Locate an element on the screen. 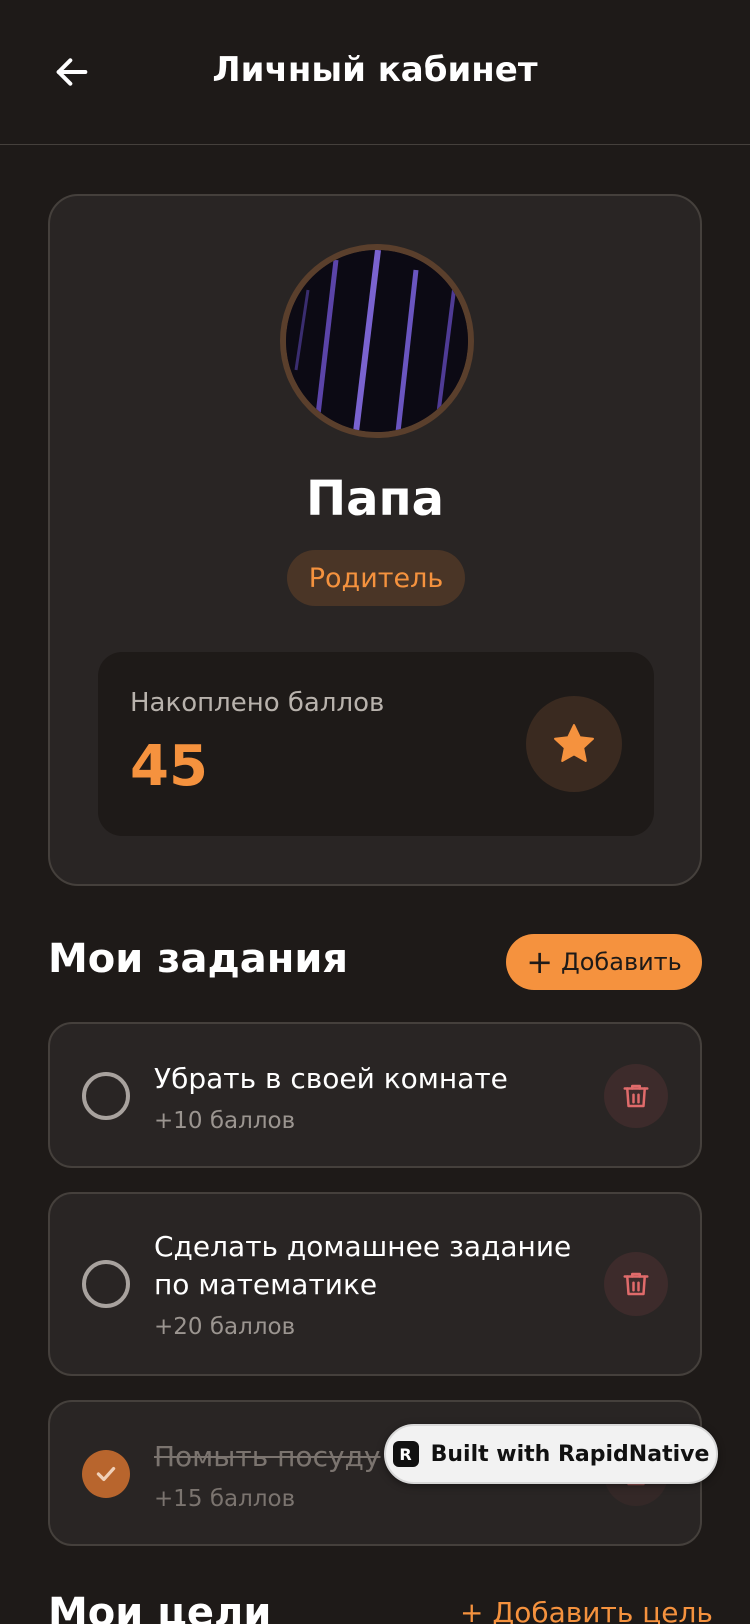 The height and width of the screenshot is (1624, 750). profile-name: Папа is located at coordinates (375, 499).